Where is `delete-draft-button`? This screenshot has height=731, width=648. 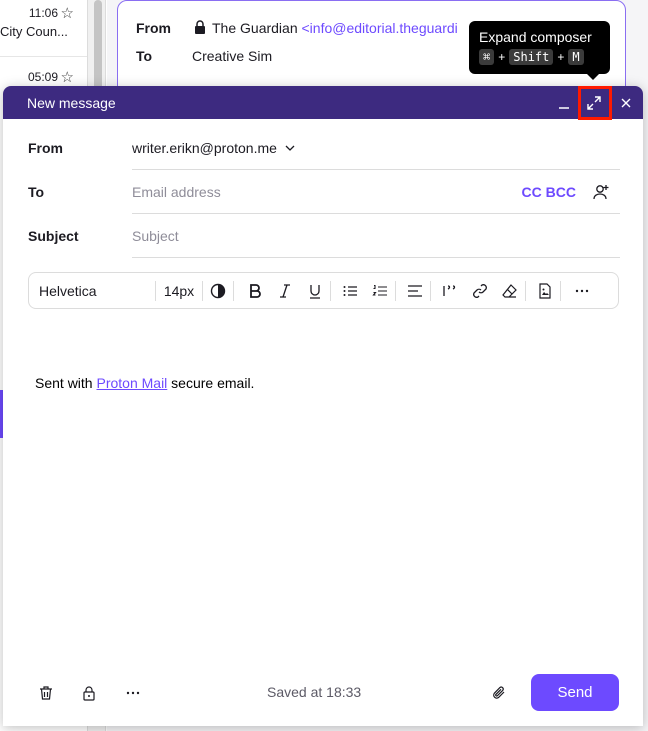
delete-draft-button is located at coordinates (46, 693).